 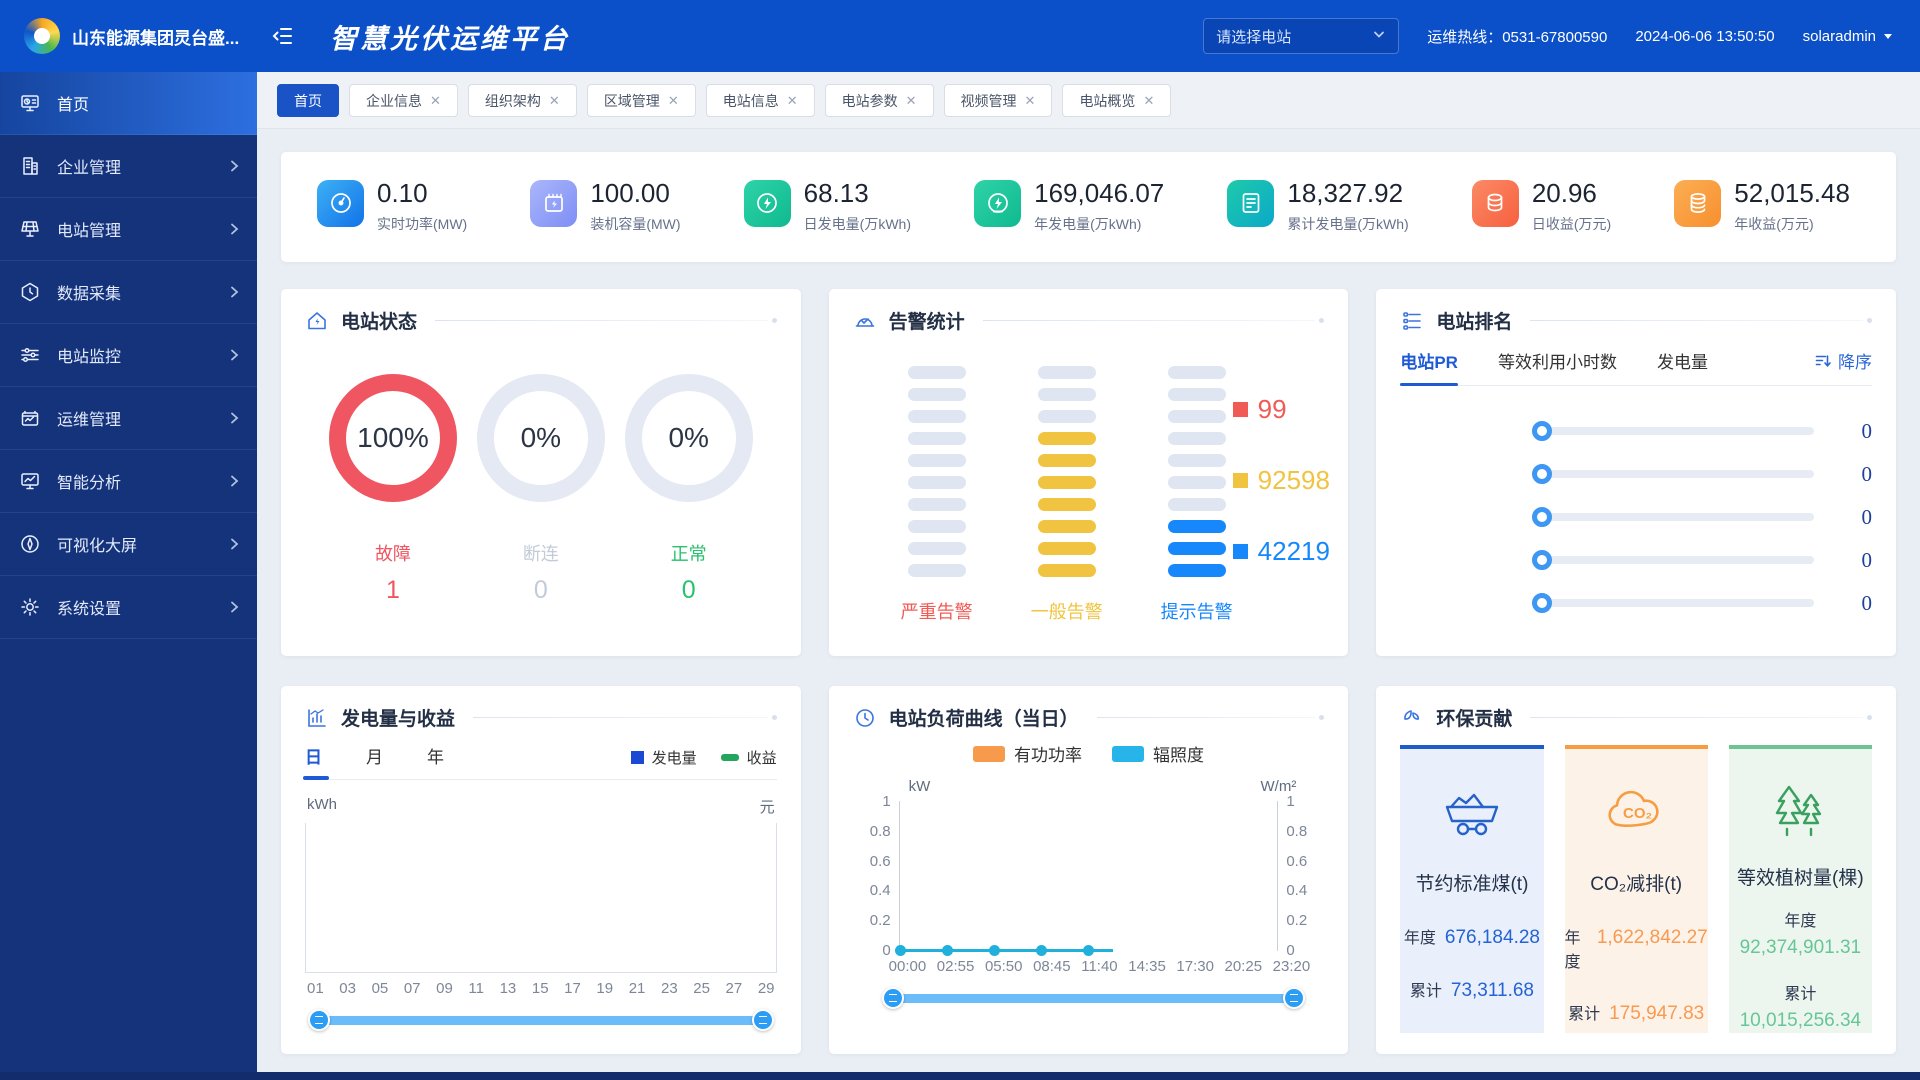 I want to click on load-range-slider, so click(x=1093, y=998).